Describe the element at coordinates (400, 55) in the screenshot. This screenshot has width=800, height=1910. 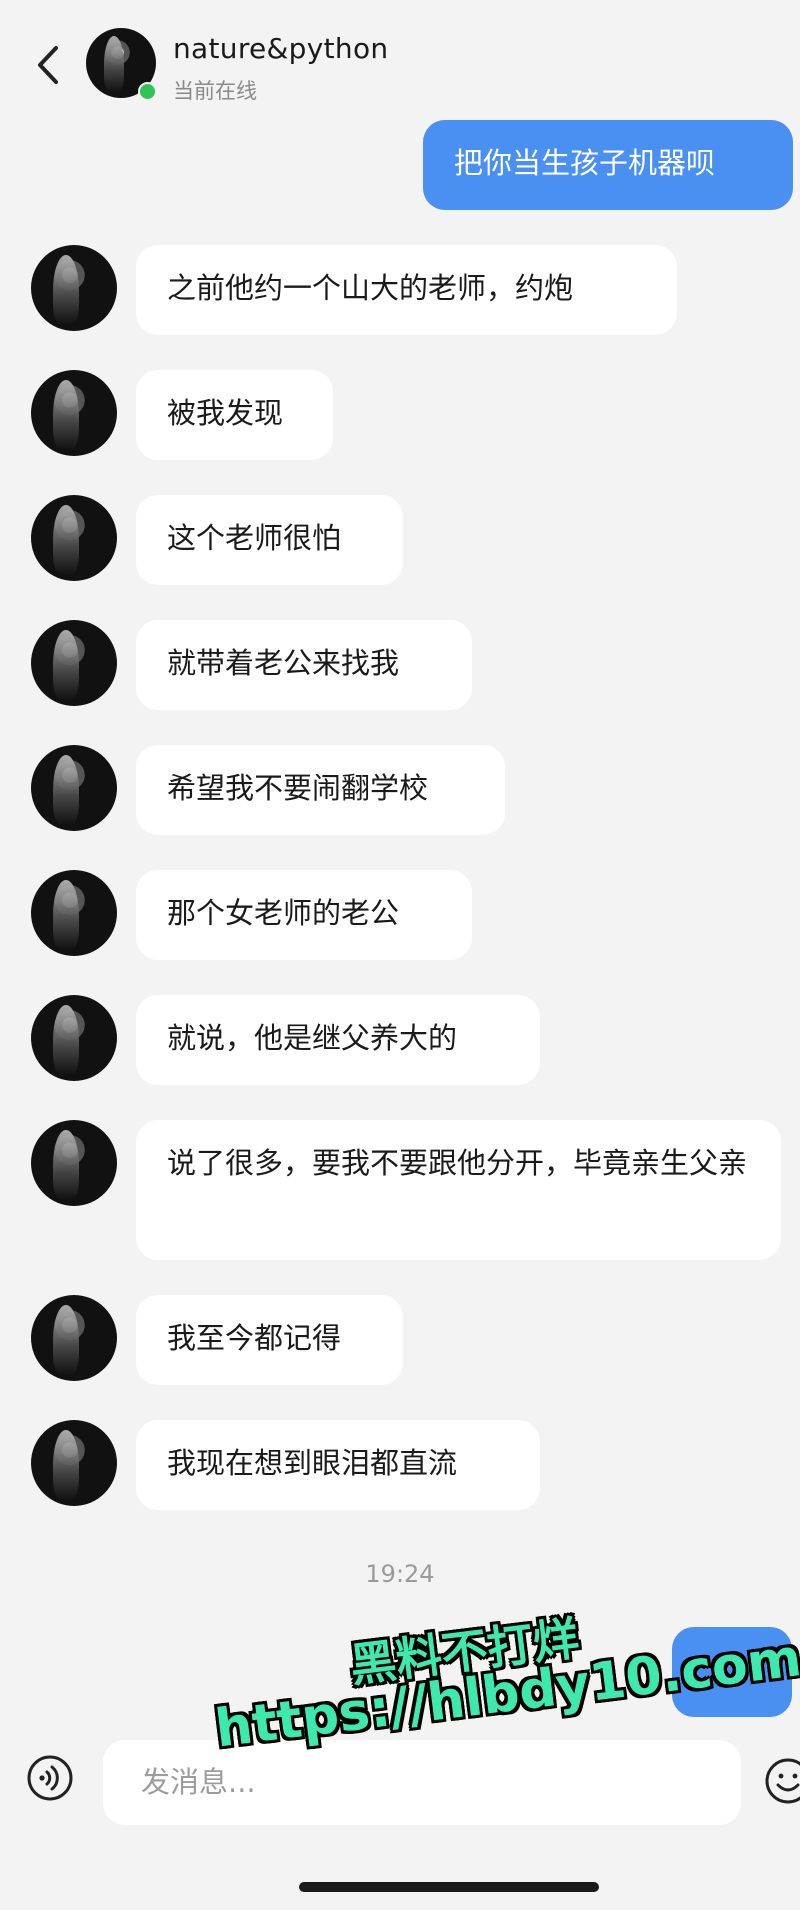
I see `chat-header: nature&python 当前在线` at that location.